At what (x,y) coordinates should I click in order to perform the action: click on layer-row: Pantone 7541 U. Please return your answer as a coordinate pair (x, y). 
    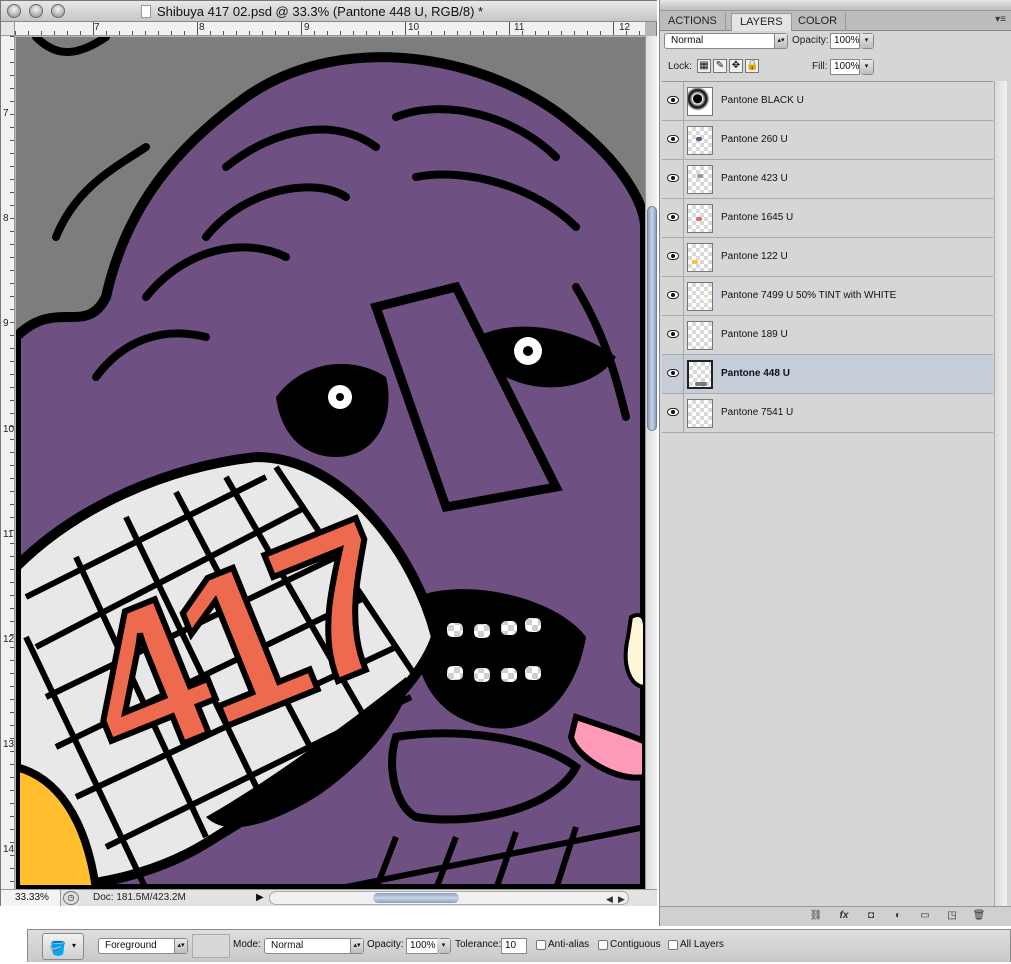
    Looking at the image, I should click on (827, 413).